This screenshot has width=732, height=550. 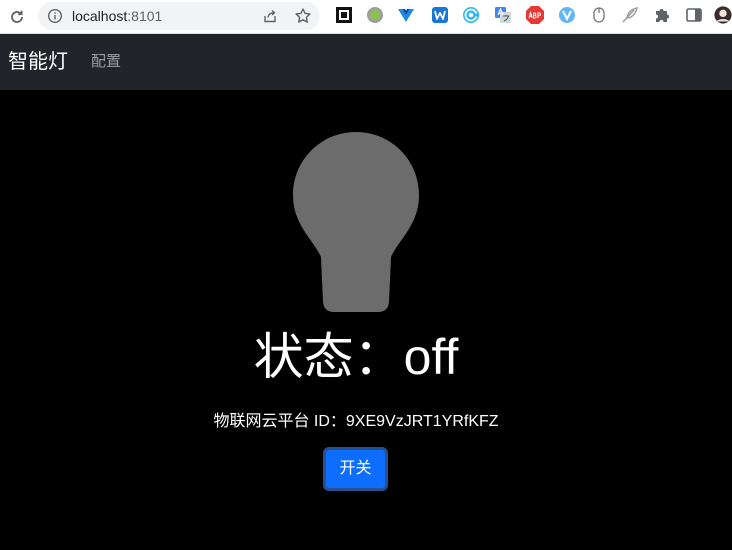 I want to click on toggle-button: 开关, so click(x=355, y=469).